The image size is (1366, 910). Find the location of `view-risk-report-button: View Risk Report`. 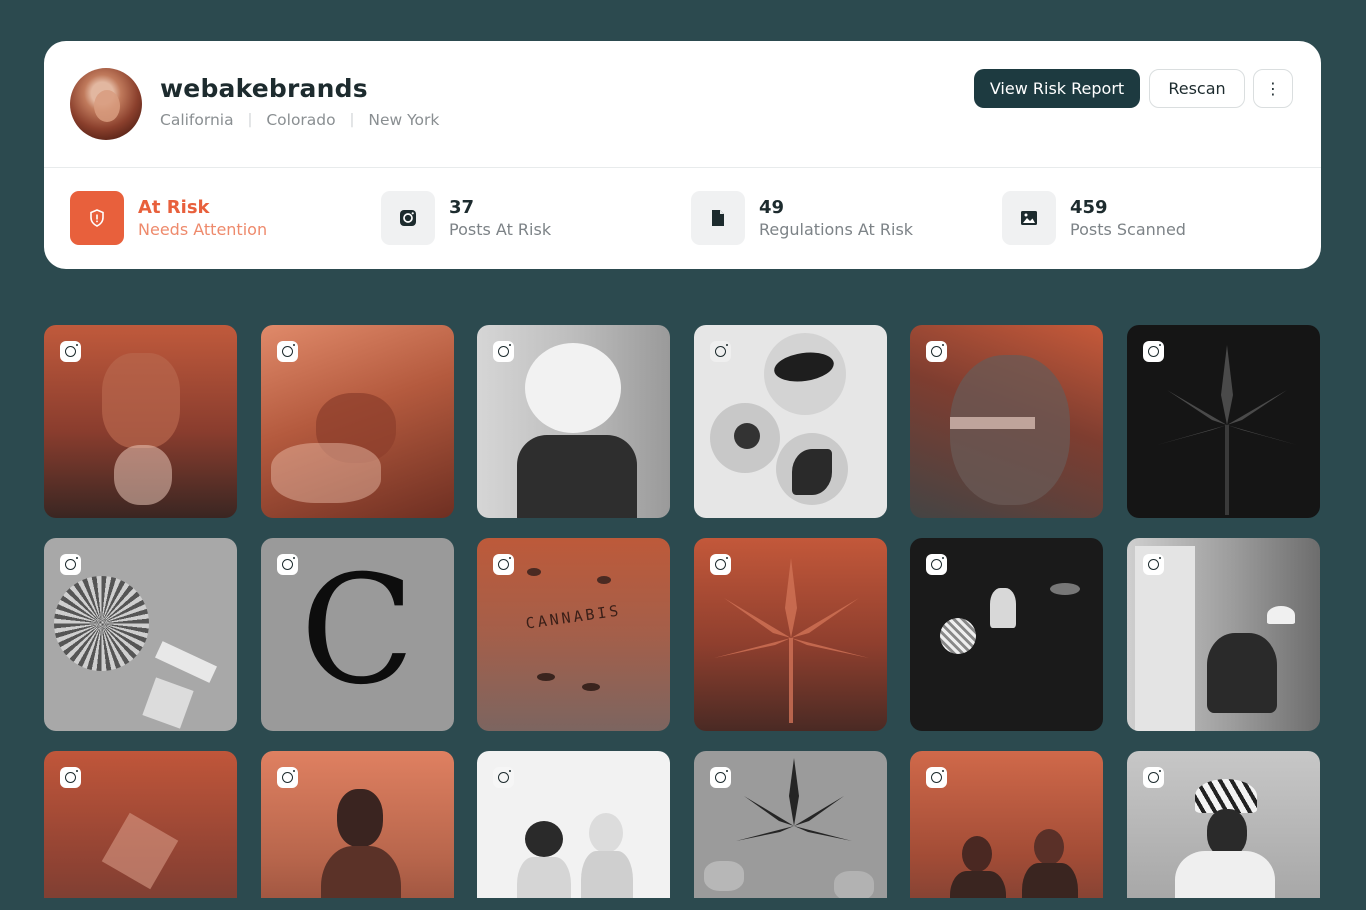

view-risk-report-button: View Risk Report is located at coordinates (1057, 88).